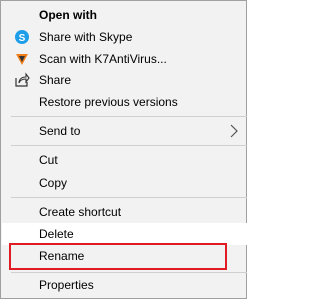 This screenshot has width=320, height=301. Describe the element at coordinates (66, 285) in the screenshot. I see `menu-item-label: Properties` at that location.